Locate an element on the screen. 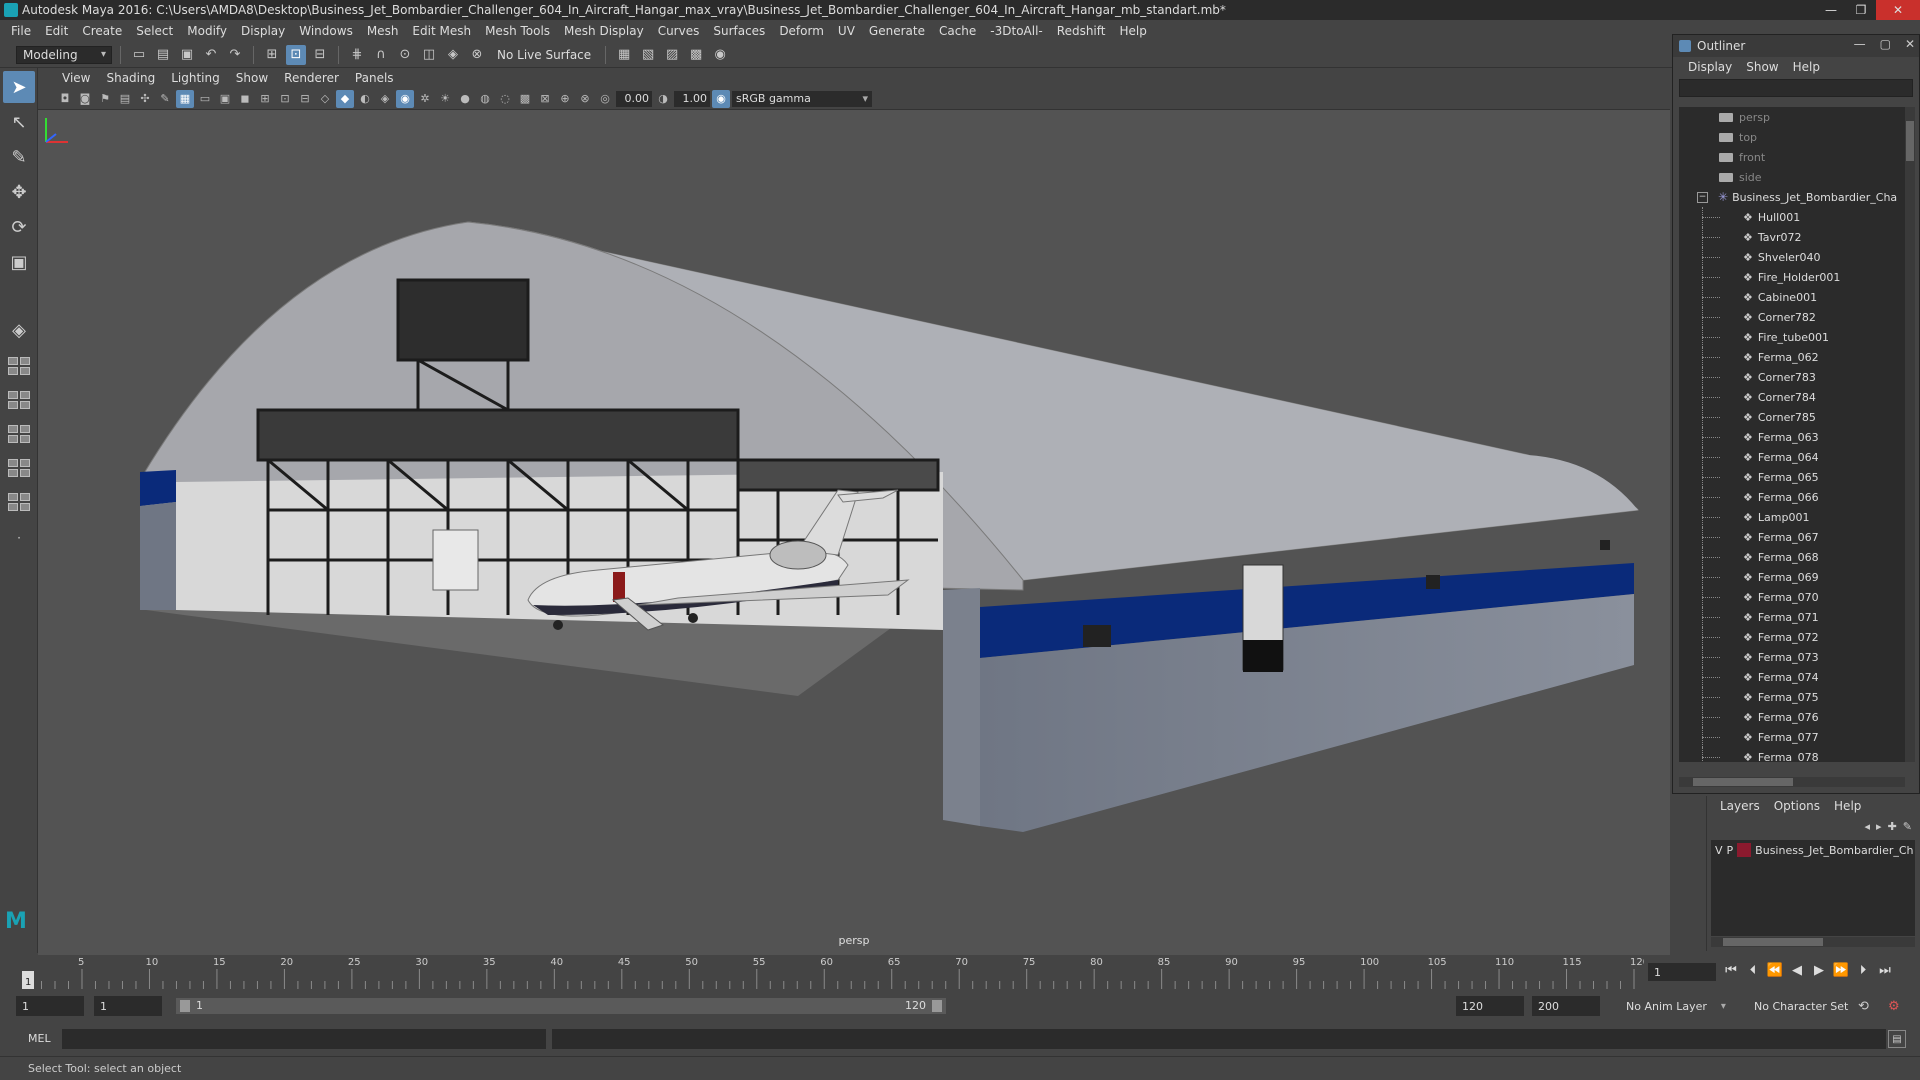 The width and height of the screenshot is (1920, 1080). select-by-object-icon: ⊡ is located at coordinates (296, 54).